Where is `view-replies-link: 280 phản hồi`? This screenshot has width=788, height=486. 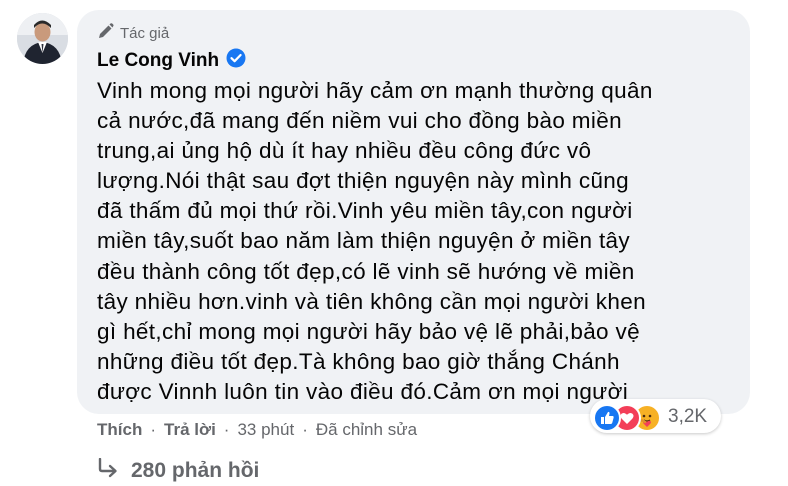
view-replies-link: 280 phản hồi is located at coordinates (178, 471).